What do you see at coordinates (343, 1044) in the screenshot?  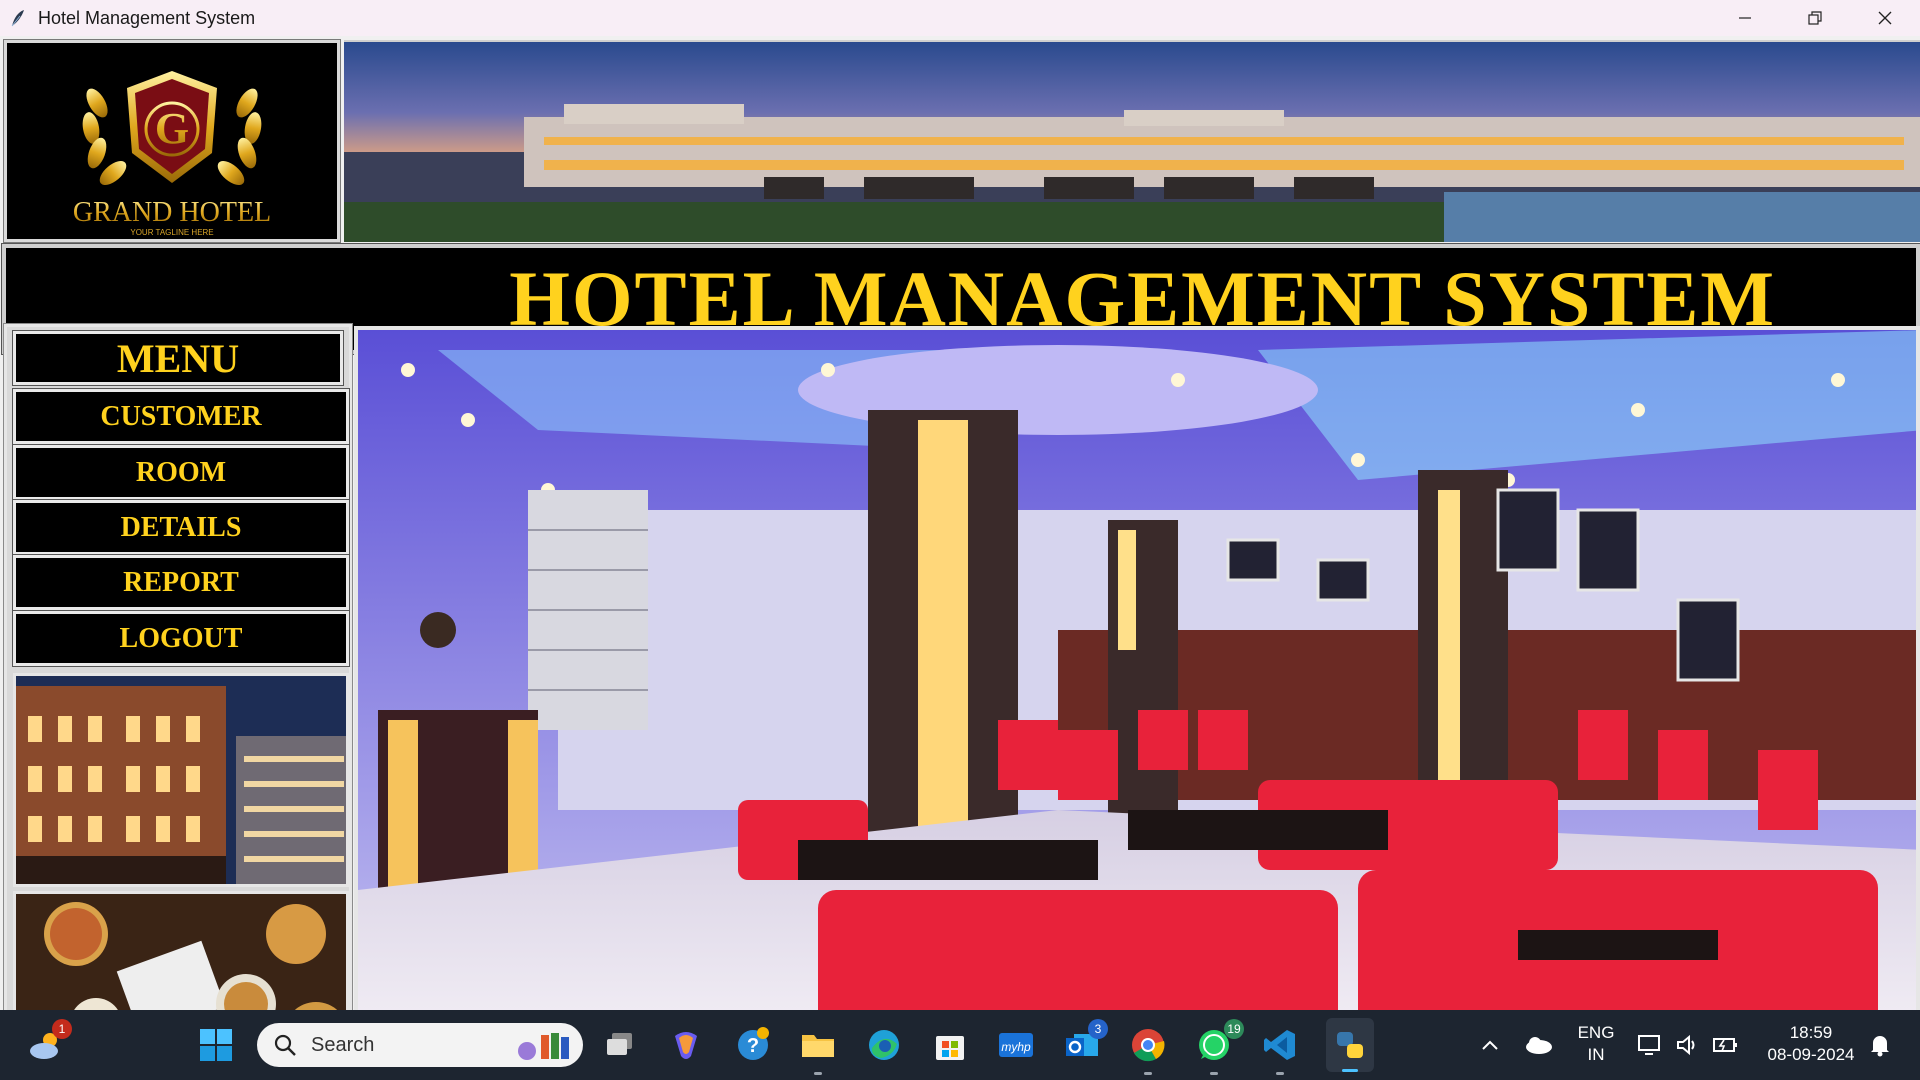 I see `search-placeholder: Search` at bounding box center [343, 1044].